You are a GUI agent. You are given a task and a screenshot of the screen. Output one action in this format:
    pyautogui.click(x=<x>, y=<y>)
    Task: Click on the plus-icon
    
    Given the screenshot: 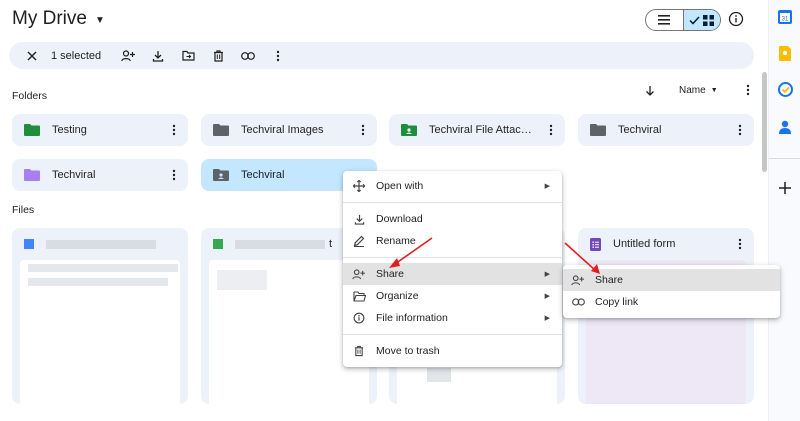 What is the action you would take?
    pyautogui.click(x=785, y=188)
    